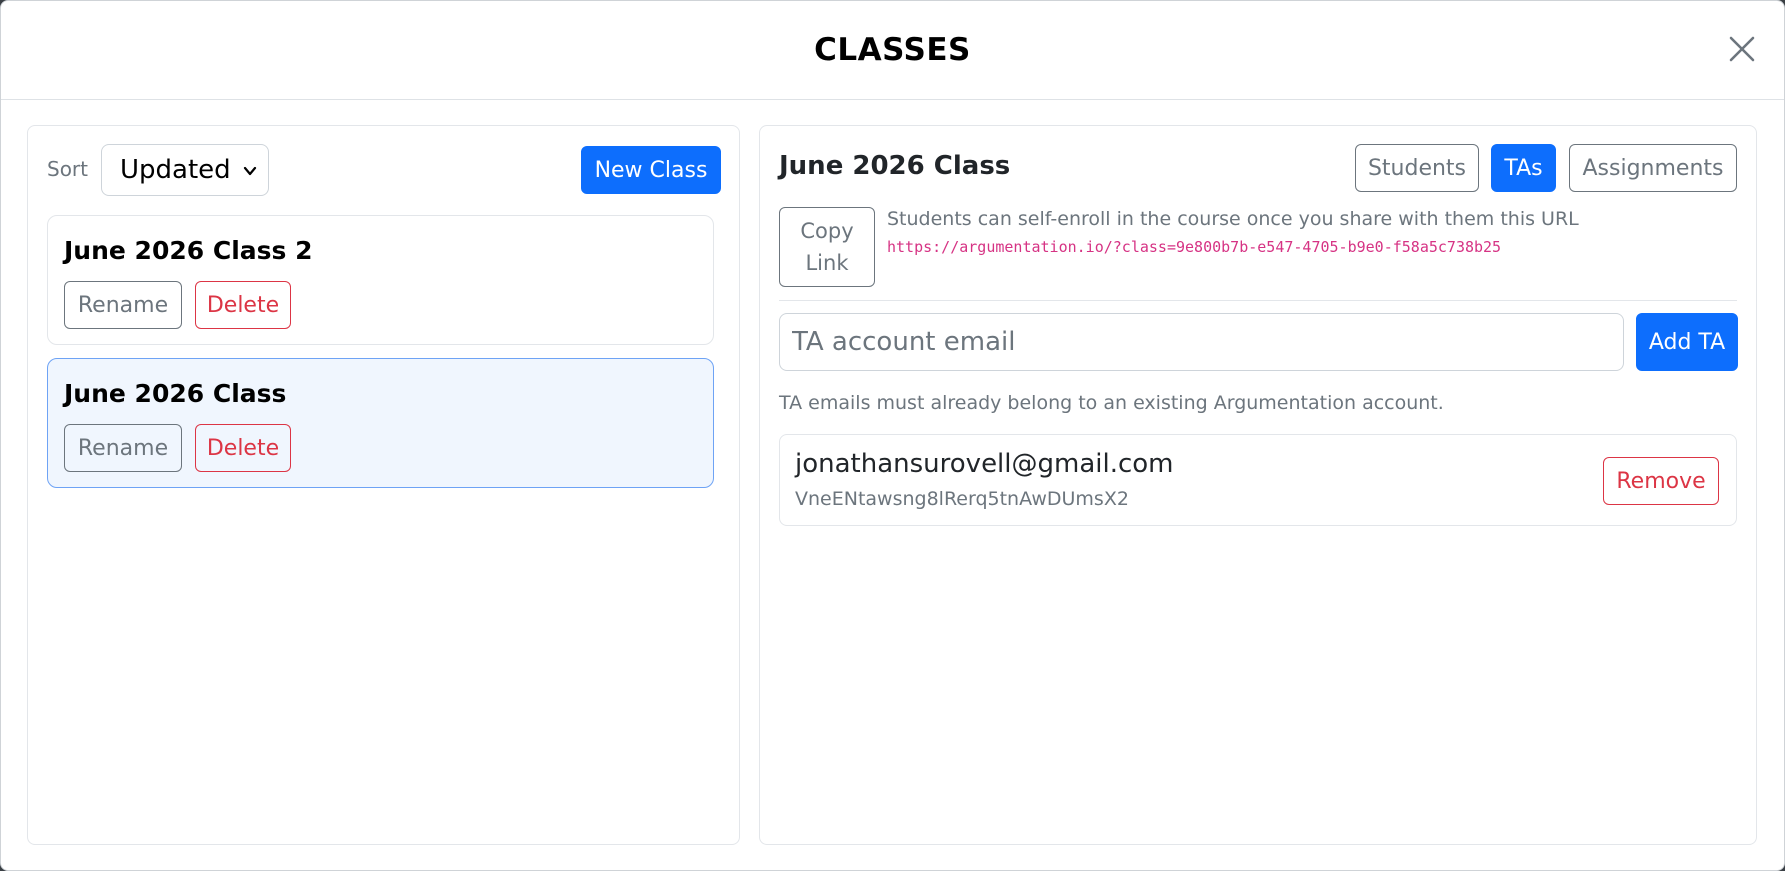 This screenshot has width=1785, height=871. I want to click on tab-tas: TAs, so click(1523, 168).